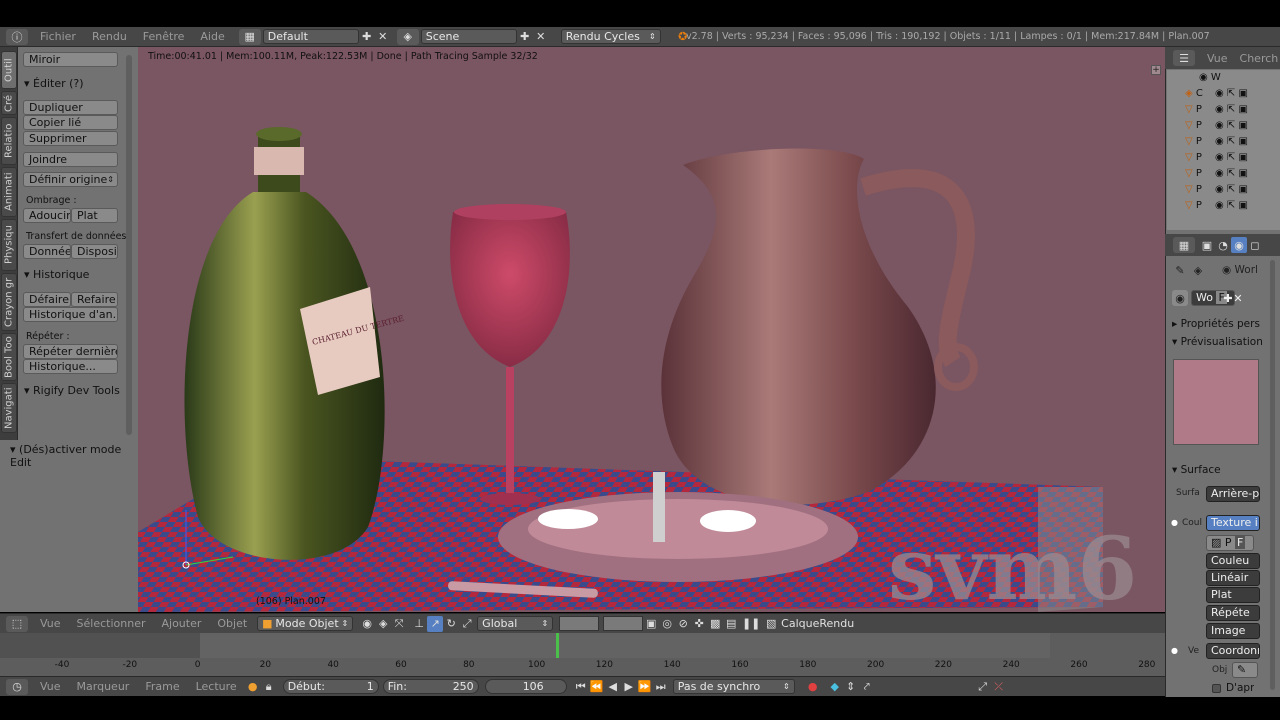 The image size is (1280, 720). What do you see at coordinates (9, 141) in the screenshot?
I see `tab-relations: Relatio` at bounding box center [9, 141].